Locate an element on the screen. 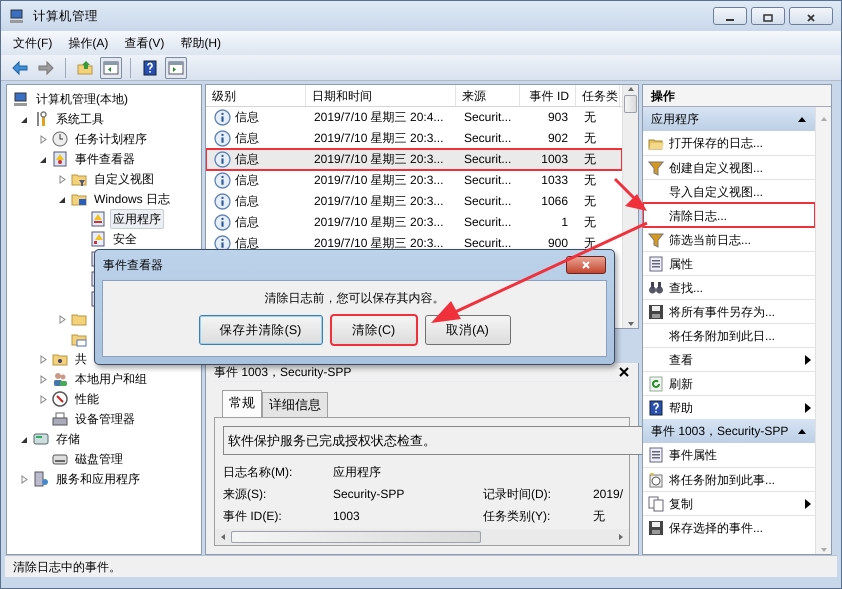 The width and height of the screenshot is (842, 589). column-header: 任务类 is located at coordinates (598, 95).